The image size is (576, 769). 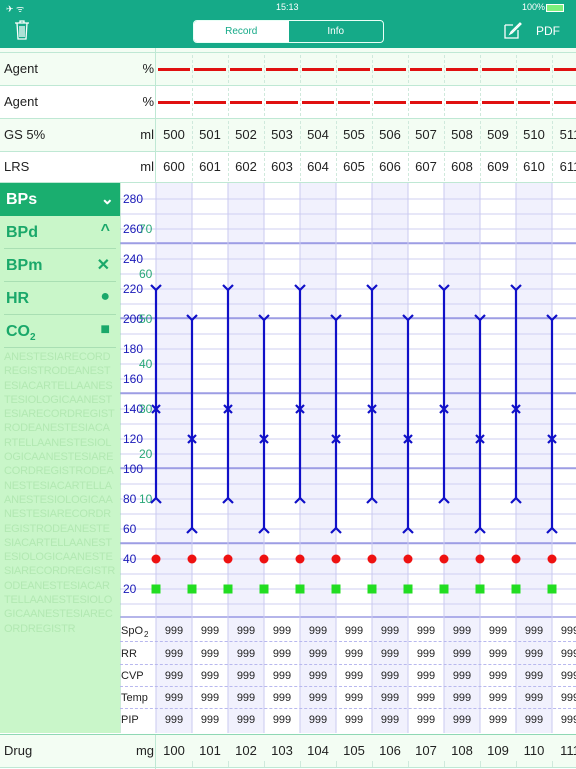 I want to click on legend-item-hr: HR ●, so click(x=60, y=298).